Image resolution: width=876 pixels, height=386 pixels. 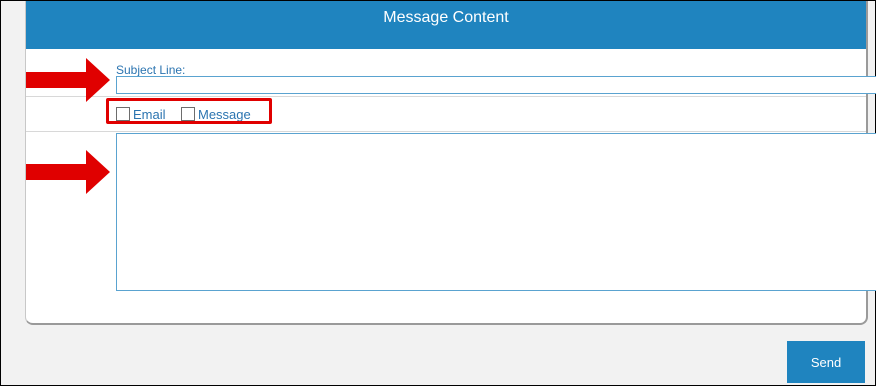 What do you see at coordinates (496, 85) in the screenshot?
I see `subject-line-input` at bounding box center [496, 85].